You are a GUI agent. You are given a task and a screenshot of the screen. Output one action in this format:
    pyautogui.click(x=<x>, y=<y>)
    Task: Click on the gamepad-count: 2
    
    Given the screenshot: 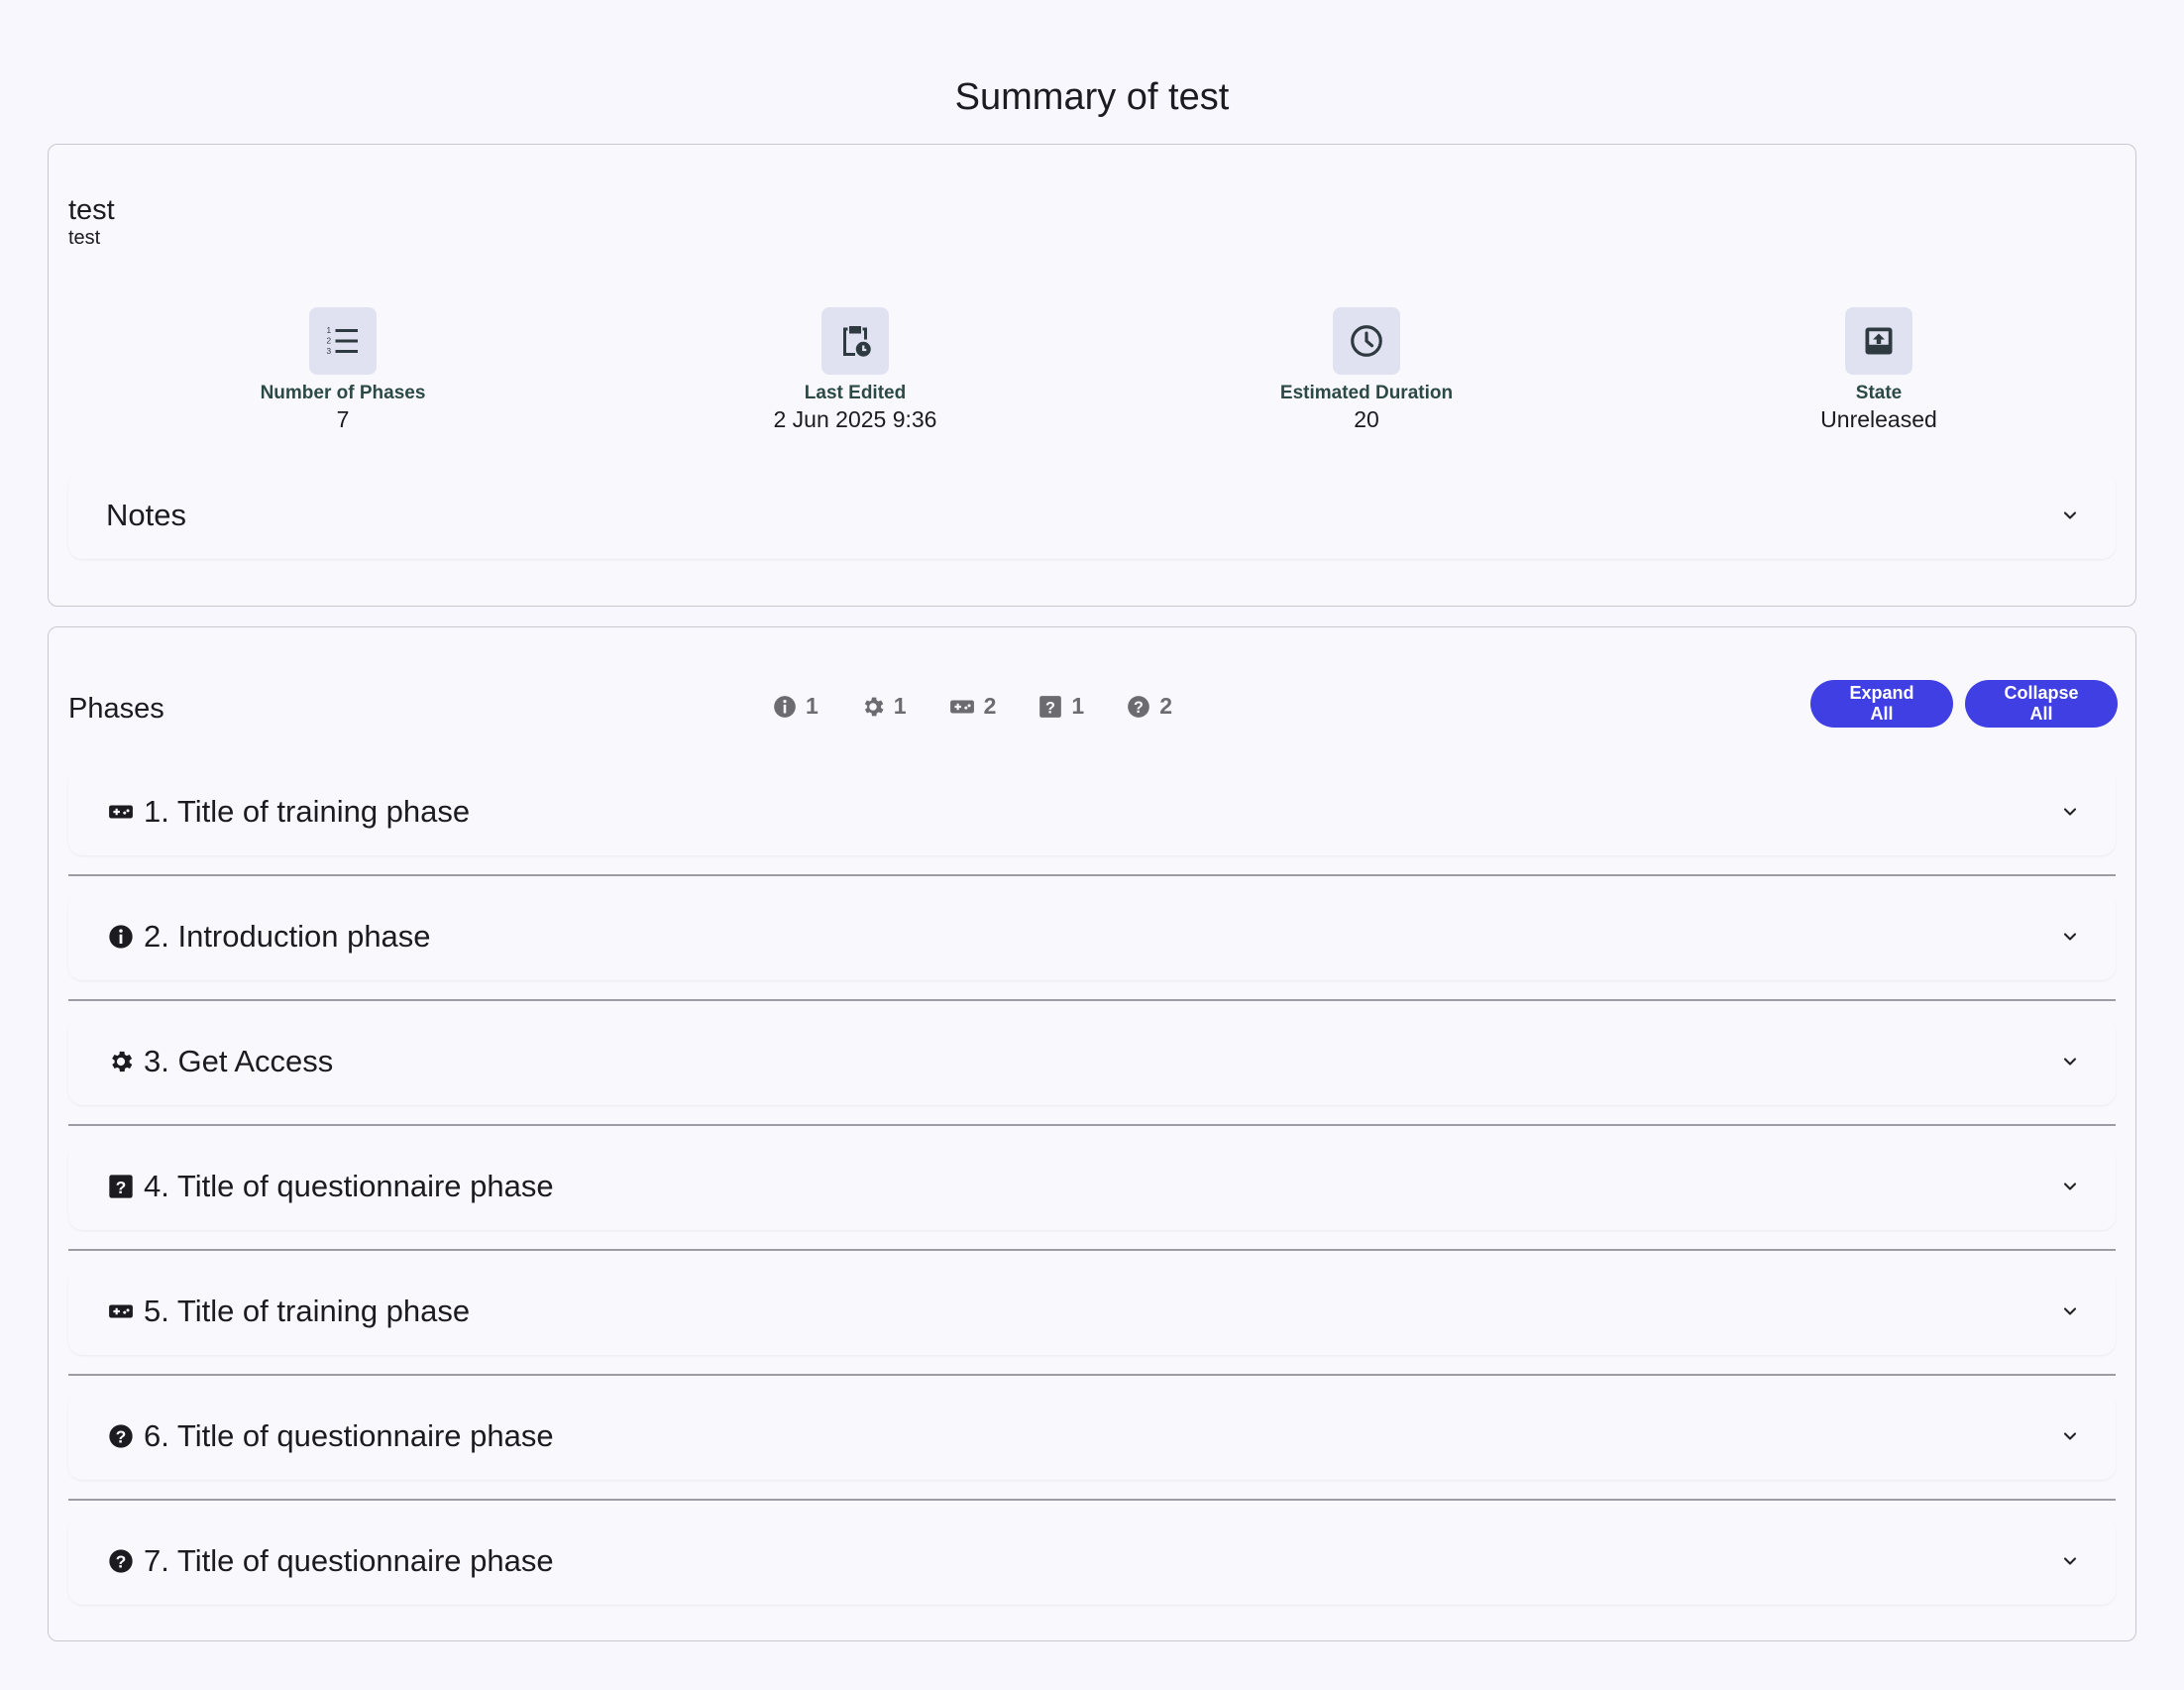 What is the action you would take?
    pyautogui.click(x=972, y=706)
    